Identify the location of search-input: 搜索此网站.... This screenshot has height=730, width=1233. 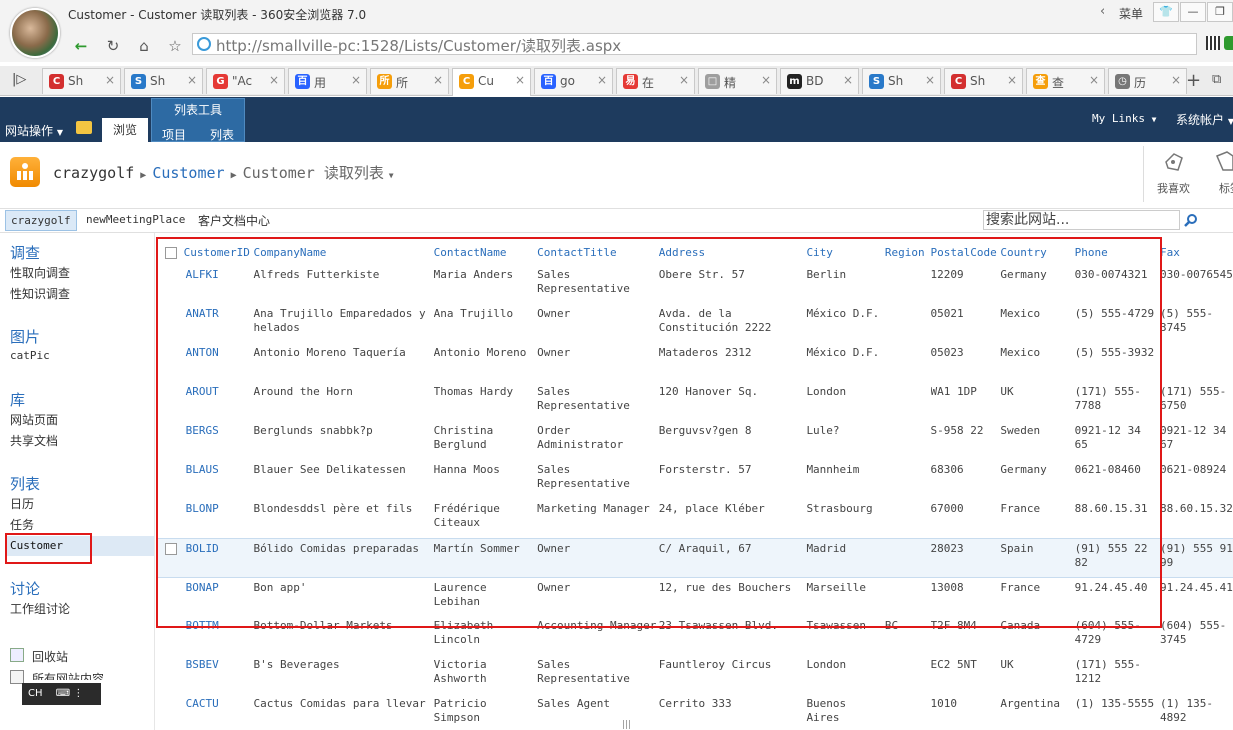
(1081, 220).